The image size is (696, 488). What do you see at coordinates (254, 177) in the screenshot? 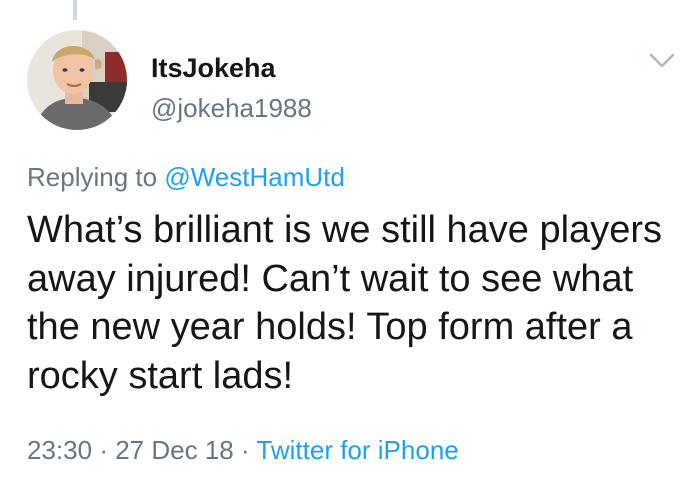
I see `reply-mention-link: @WestHamUtd` at bounding box center [254, 177].